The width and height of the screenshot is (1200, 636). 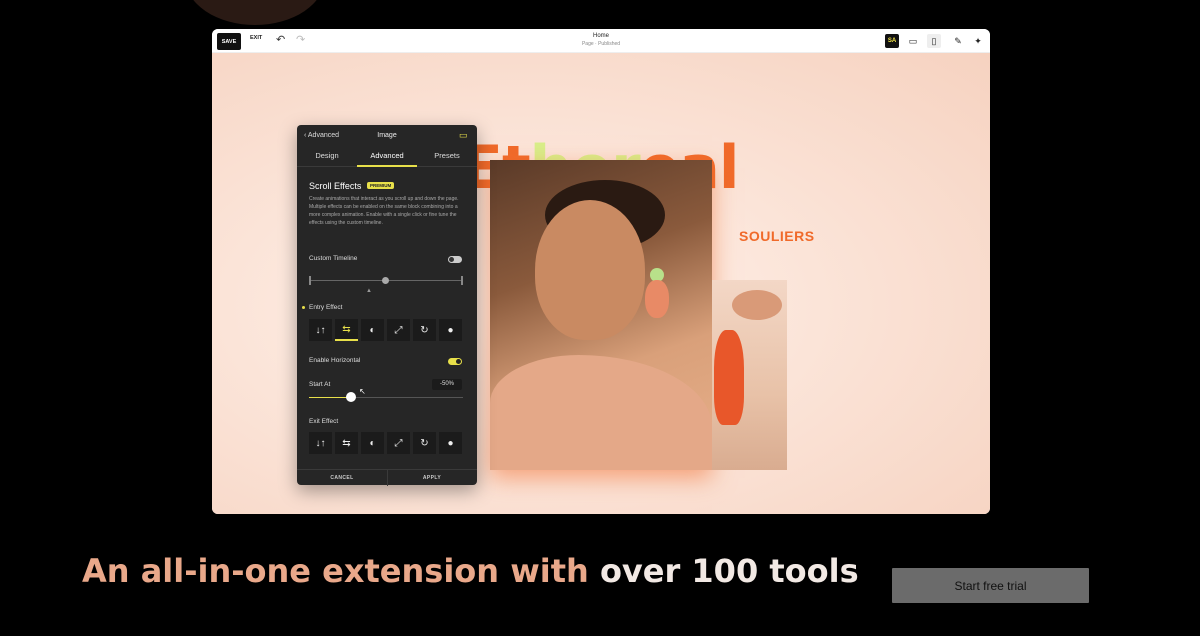 I want to click on vertical-move-icon: ↓↑, so click(x=320, y=330).